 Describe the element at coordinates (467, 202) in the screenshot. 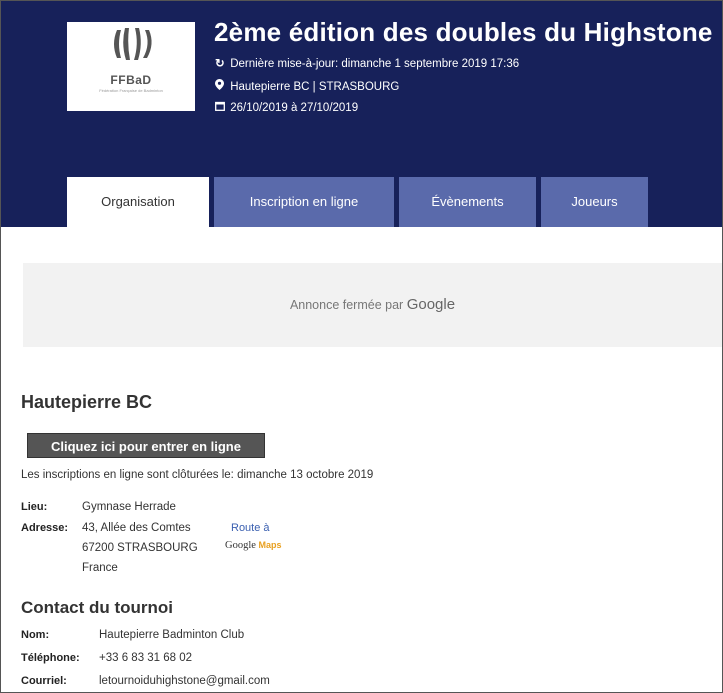

I see `tab-evenements: Évènements` at that location.